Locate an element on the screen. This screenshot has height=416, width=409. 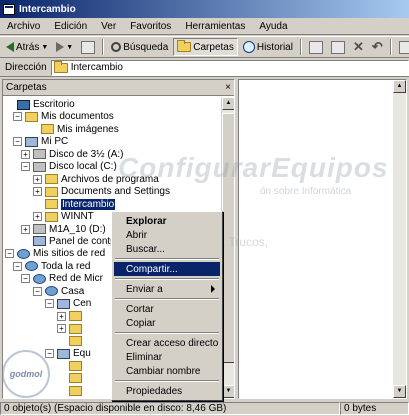
tree-item: − Casa is located at coordinates (58, 291).